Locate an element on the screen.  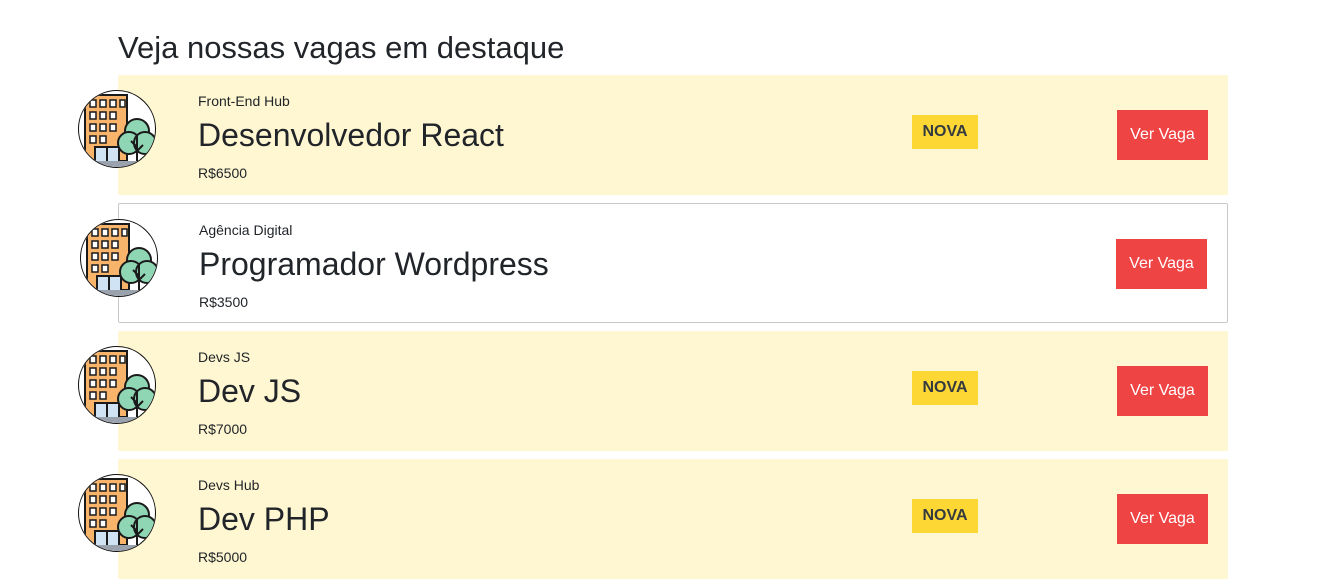
page-title: Veja nossas vagas em destaque is located at coordinates (341, 47).